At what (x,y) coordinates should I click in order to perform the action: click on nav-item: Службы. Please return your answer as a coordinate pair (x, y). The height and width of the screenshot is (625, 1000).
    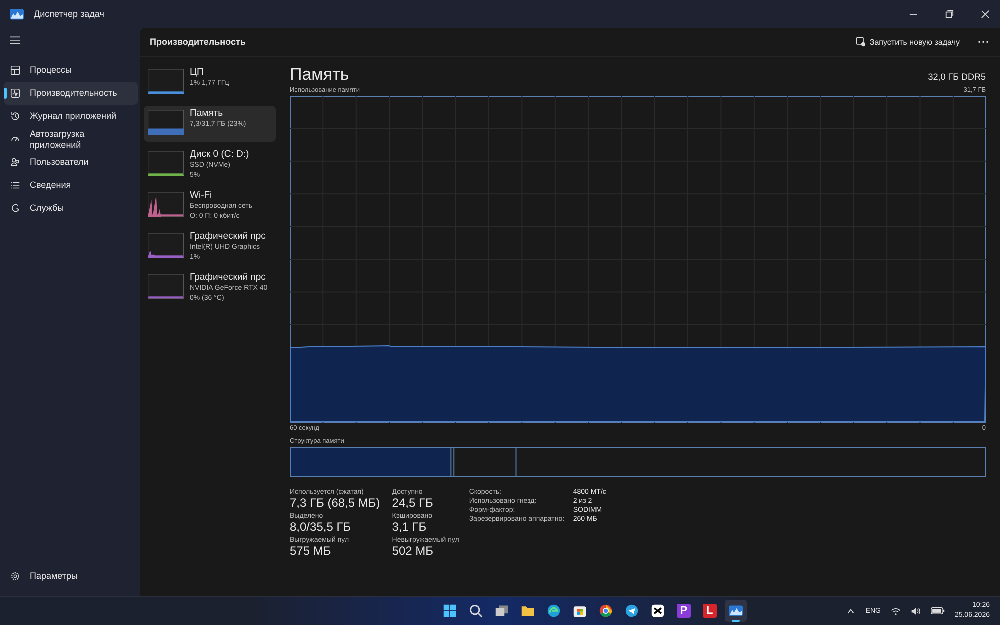
    Looking at the image, I should click on (71, 208).